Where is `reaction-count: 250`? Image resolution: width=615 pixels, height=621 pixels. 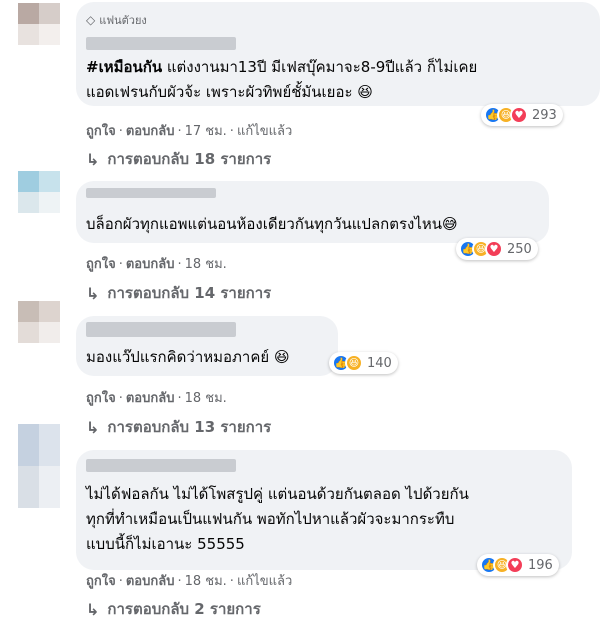 reaction-count: 250 is located at coordinates (519, 249).